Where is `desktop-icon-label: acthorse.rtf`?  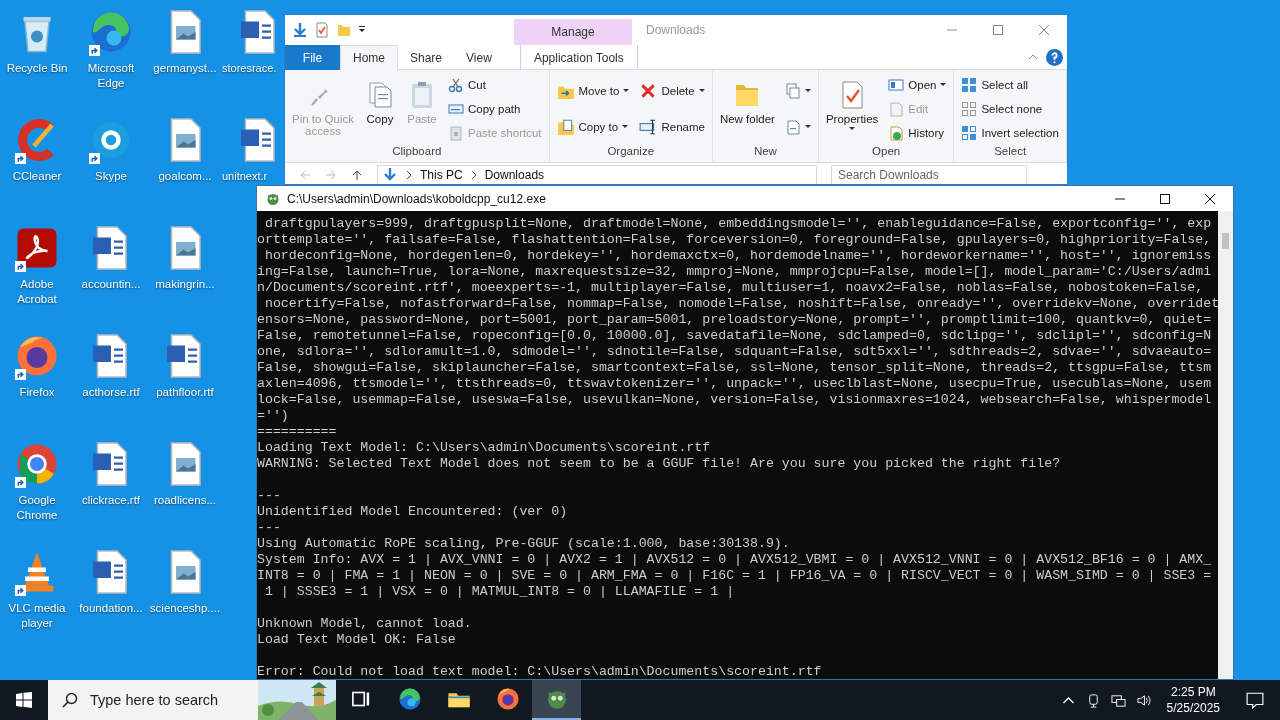
desktop-icon-label: acthorse.rtf is located at coordinates (111, 392).